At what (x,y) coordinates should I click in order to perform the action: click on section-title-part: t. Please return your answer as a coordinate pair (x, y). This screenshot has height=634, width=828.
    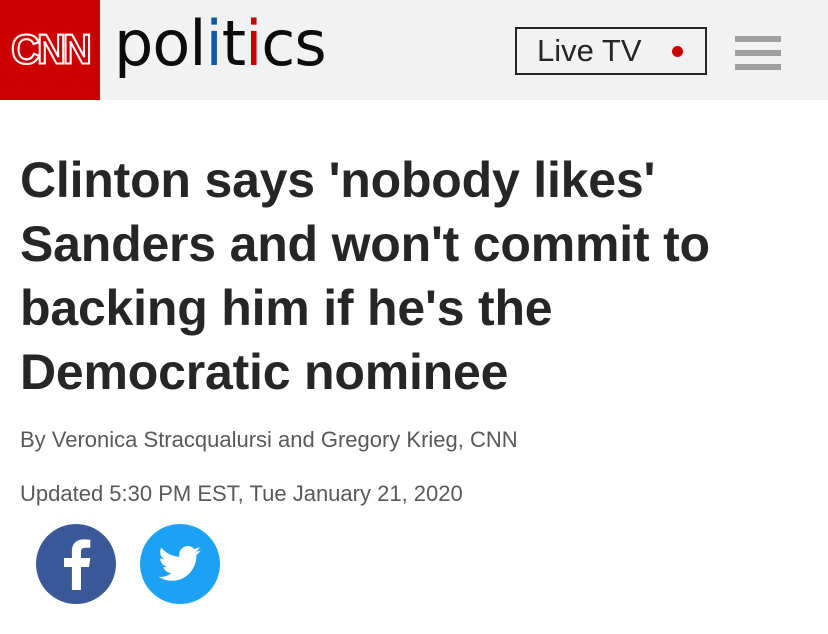
    Looking at the image, I should click on (233, 43).